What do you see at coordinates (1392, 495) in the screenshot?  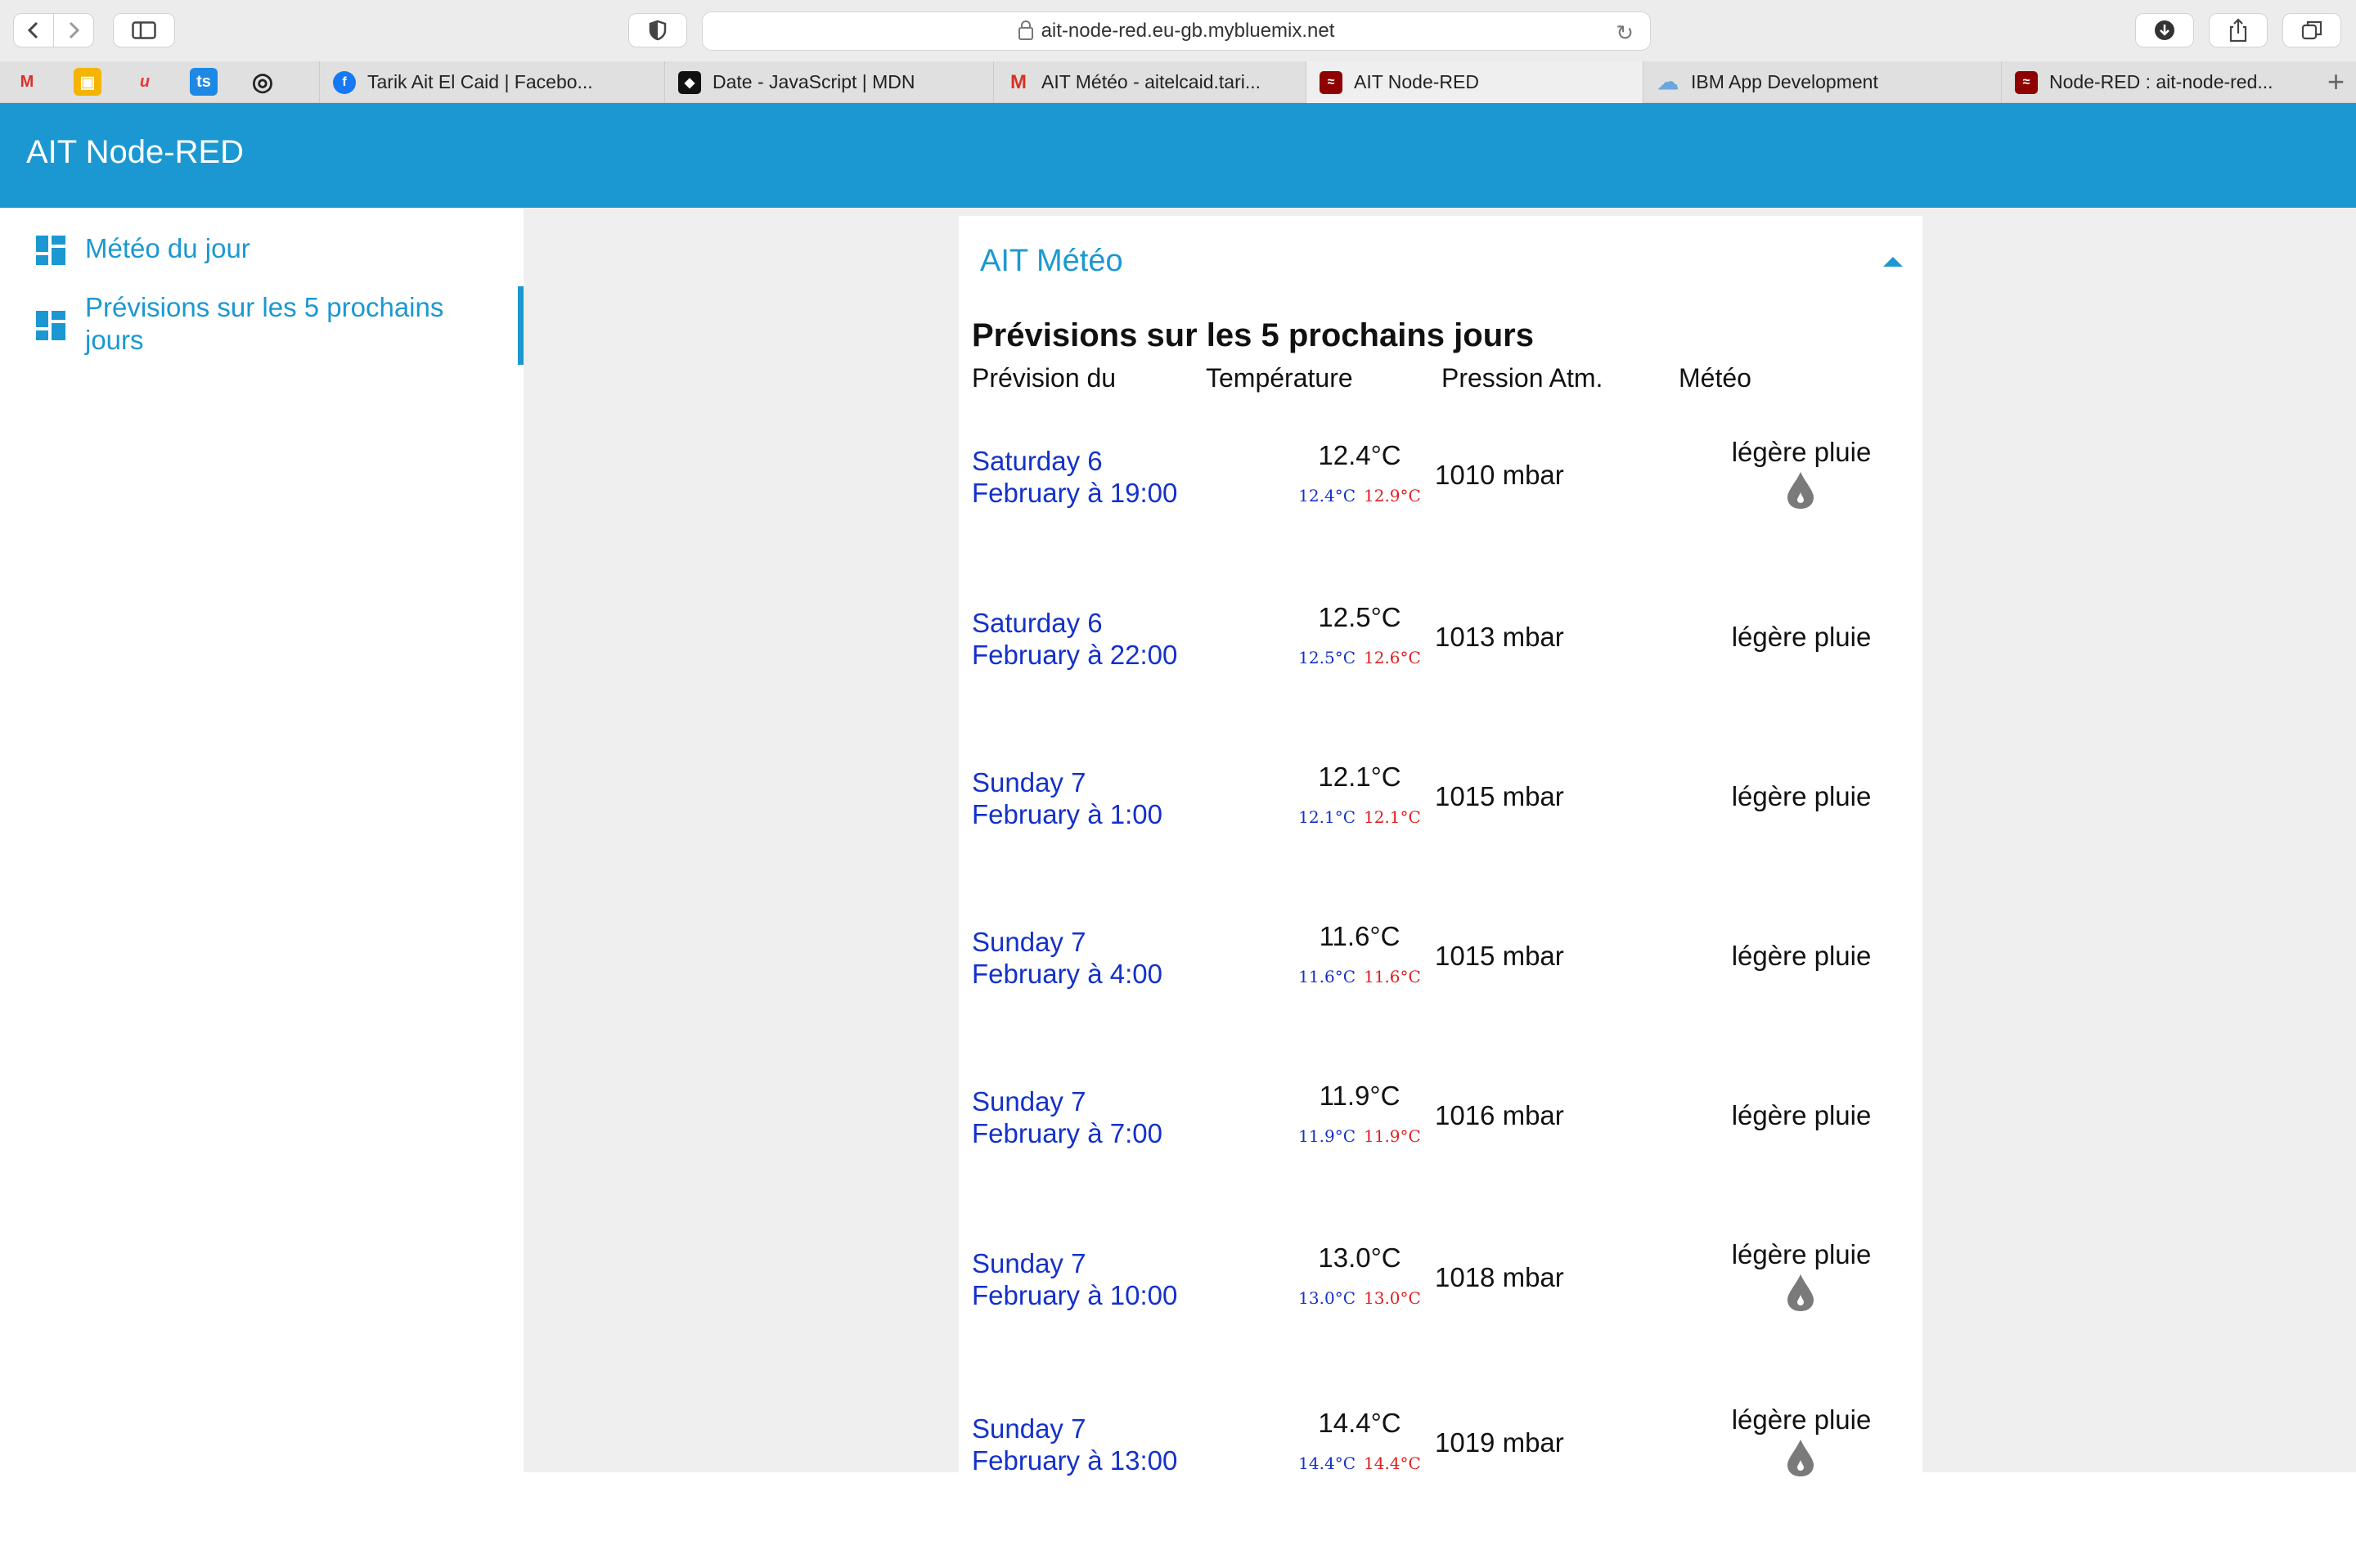 I see `temp-max: 12.9°C` at bounding box center [1392, 495].